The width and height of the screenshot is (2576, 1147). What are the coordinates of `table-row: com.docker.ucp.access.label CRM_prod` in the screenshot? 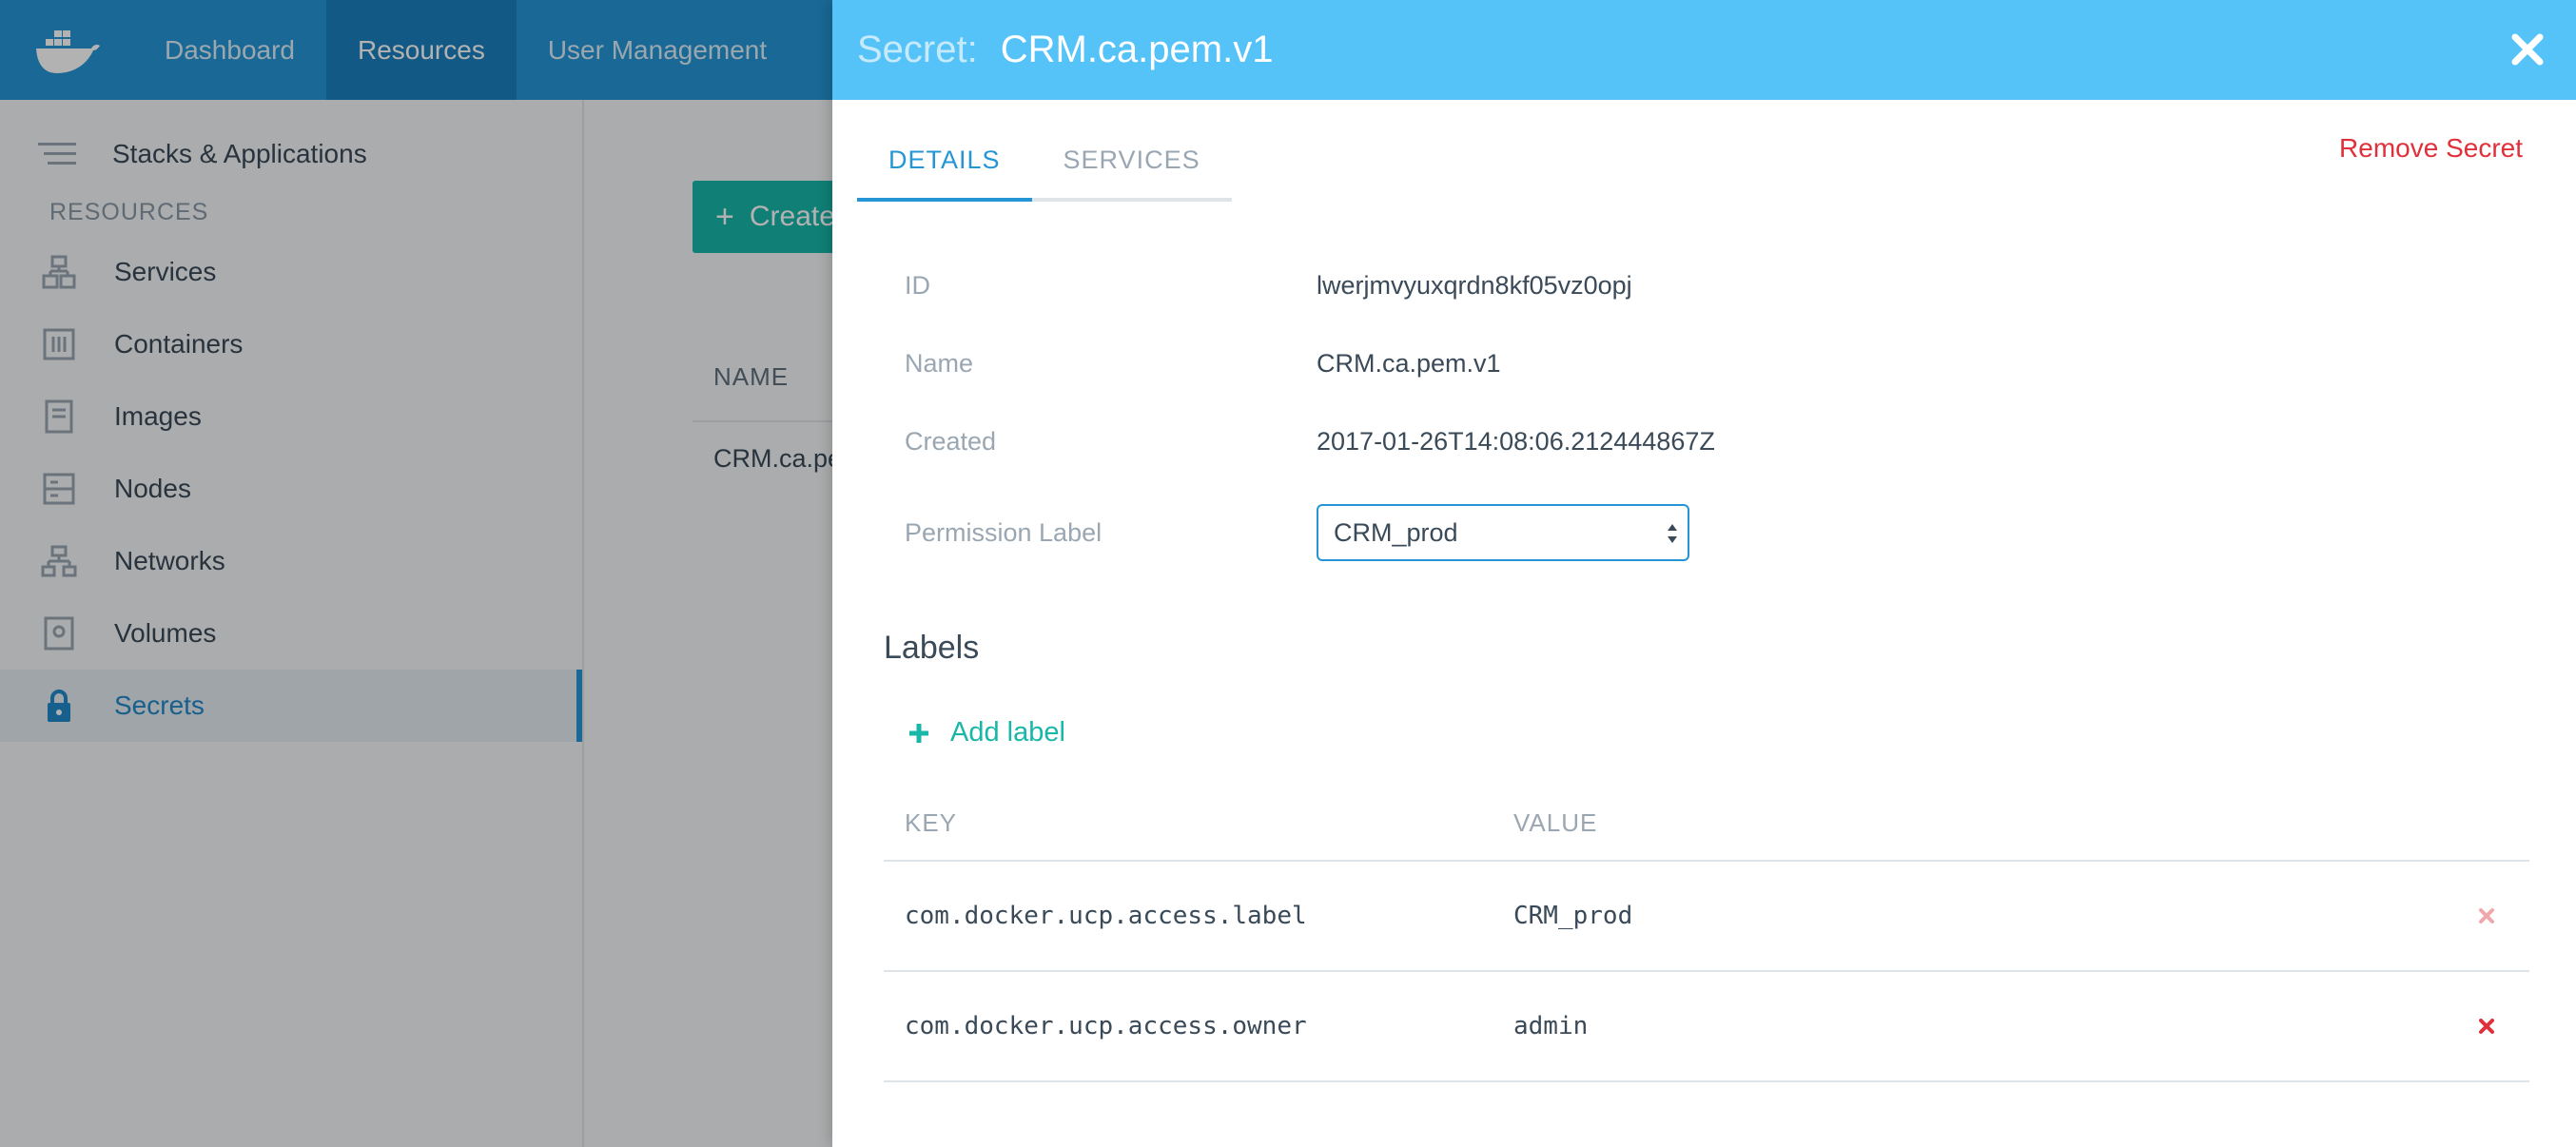 It's located at (1706, 917).